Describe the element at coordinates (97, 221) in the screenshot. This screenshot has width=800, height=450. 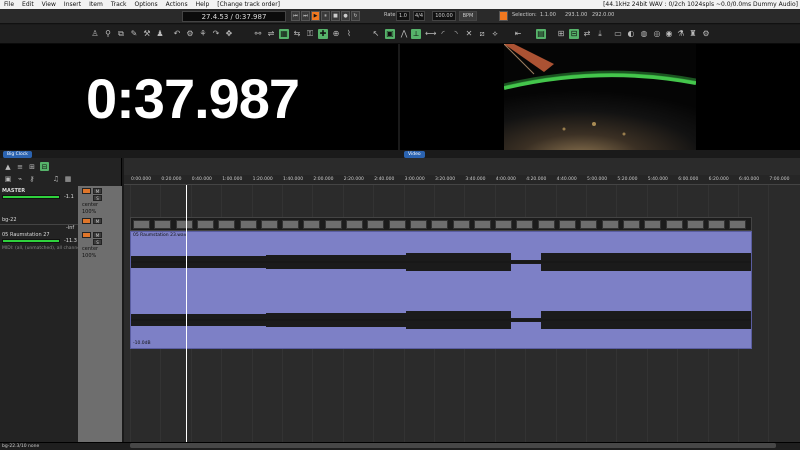
I see `track1-mute-button: M` at that location.